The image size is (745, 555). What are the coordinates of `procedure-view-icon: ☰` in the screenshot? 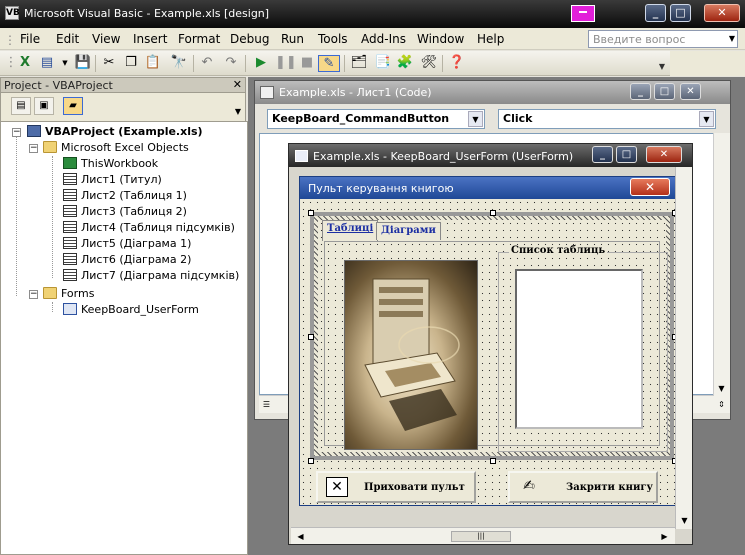 It's located at (266, 404).